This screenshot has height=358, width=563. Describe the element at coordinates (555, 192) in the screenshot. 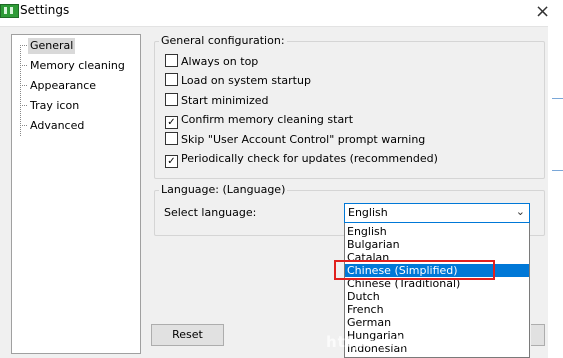

I see `background-window-strip` at that location.